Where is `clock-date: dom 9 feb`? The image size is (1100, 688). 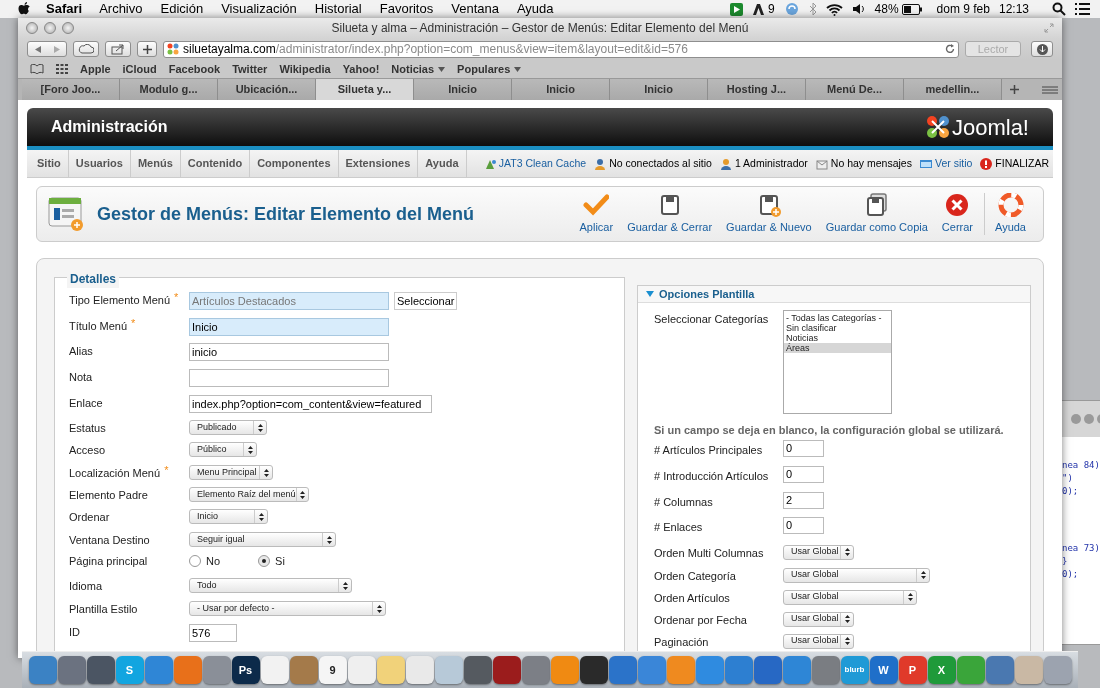 clock-date: dom 9 feb is located at coordinates (963, 9).